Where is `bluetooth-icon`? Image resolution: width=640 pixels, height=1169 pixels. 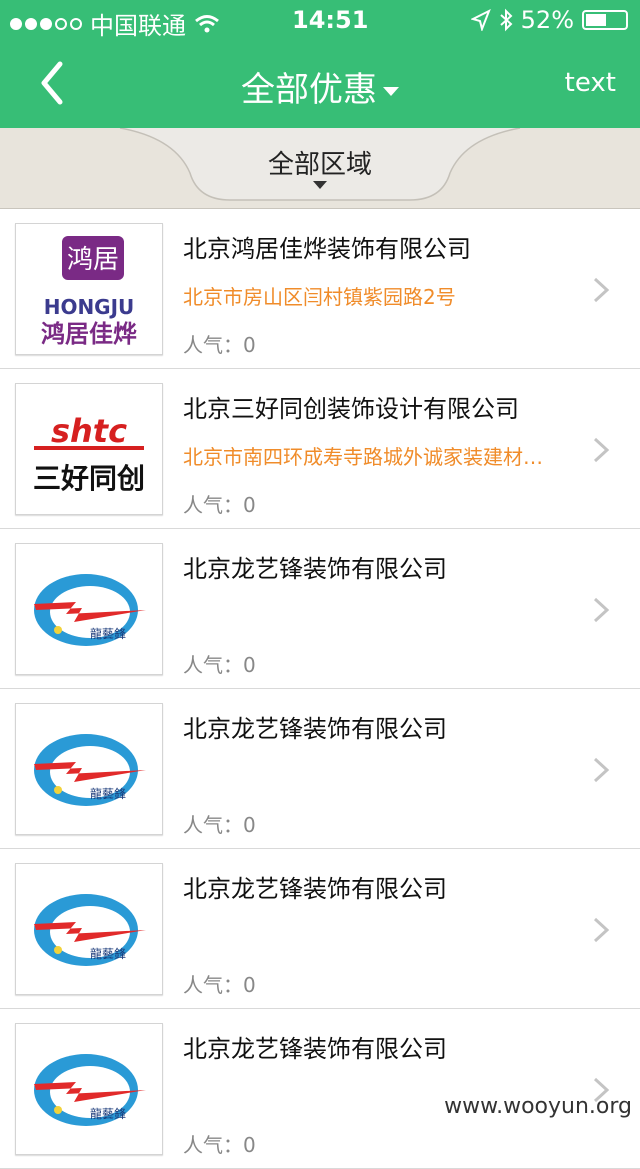
bluetooth-icon is located at coordinates (506, 20).